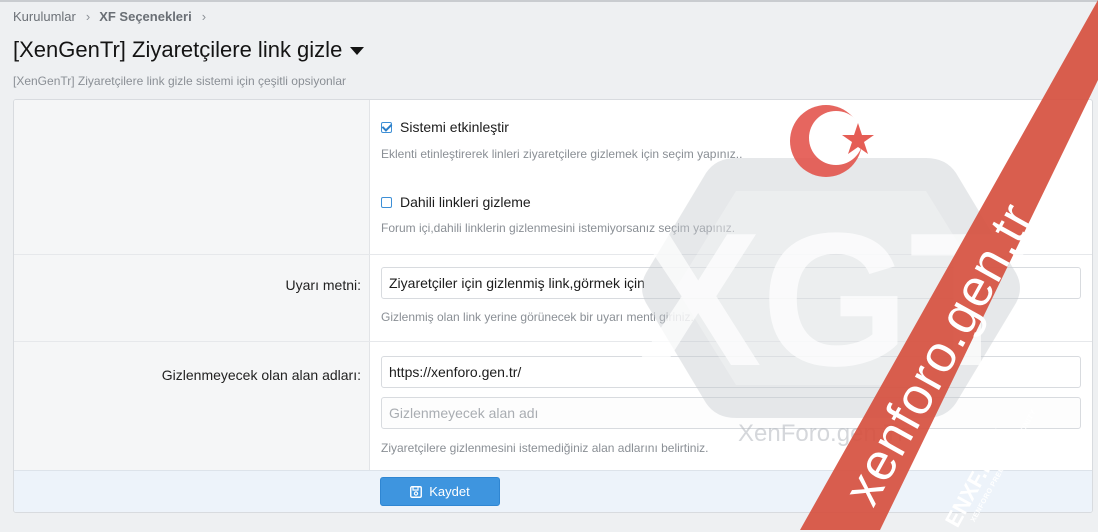  Describe the element at coordinates (178, 49) in the screenshot. I see `page-title-text: [XenGenTr] Ziyaretçilere link gizle` at that location.